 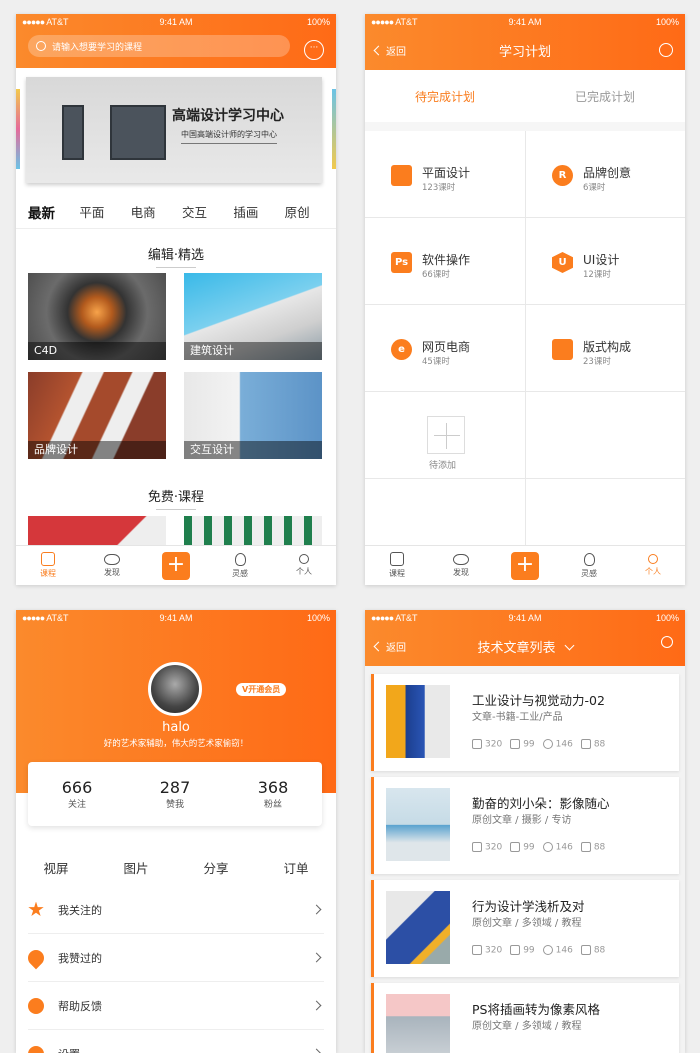 What do you see at coordinates (176, 1041) in the screenshot?
I see `menu-settings: 设置` at bounding box center [176, 1041].